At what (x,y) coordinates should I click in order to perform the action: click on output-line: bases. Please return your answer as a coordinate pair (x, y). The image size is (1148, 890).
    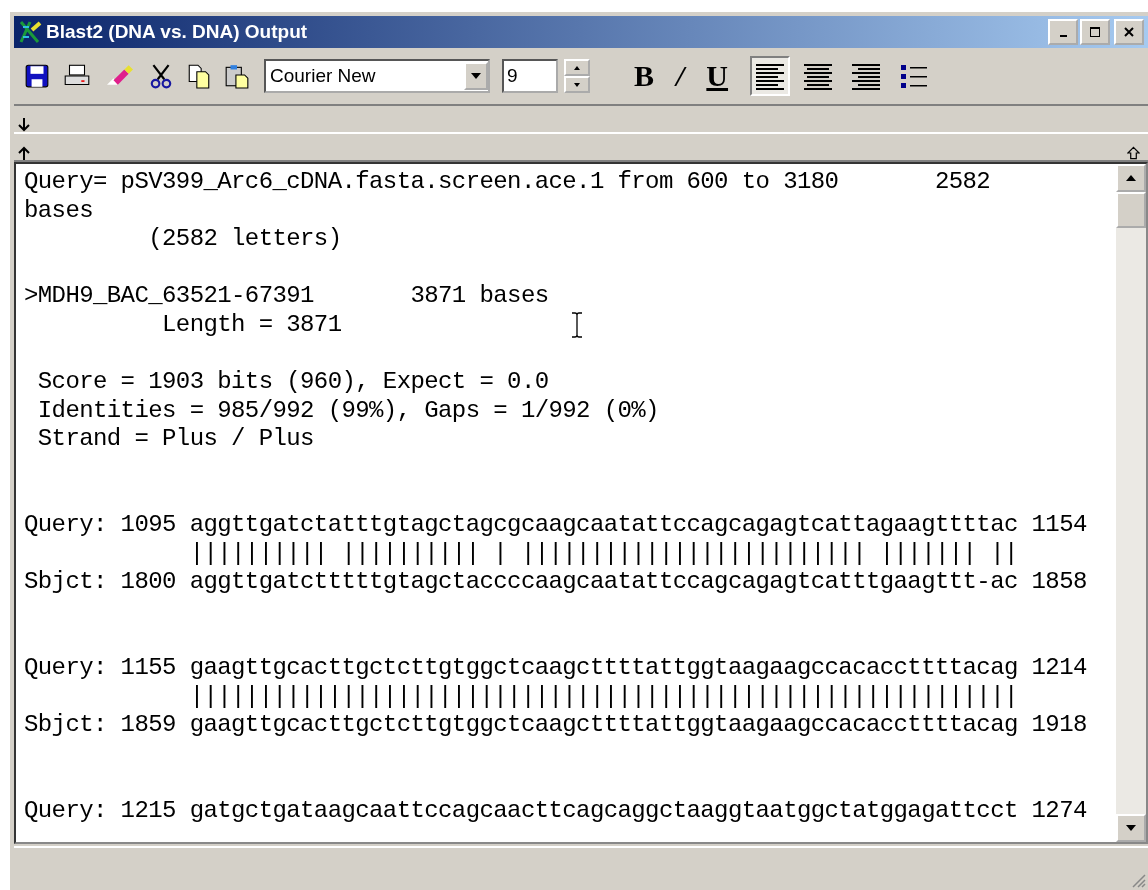
    Looking at the image, I should click on (58, 210).